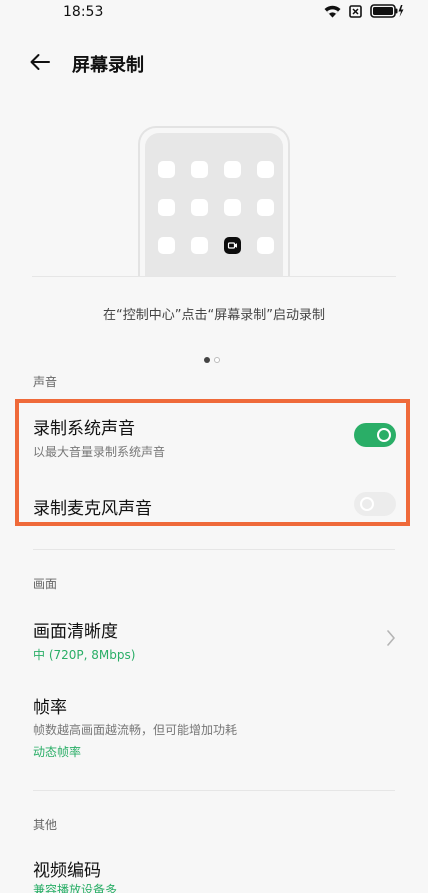 The image size is (428, 893). I want to click on resolution-chevron, so click(391, 638).